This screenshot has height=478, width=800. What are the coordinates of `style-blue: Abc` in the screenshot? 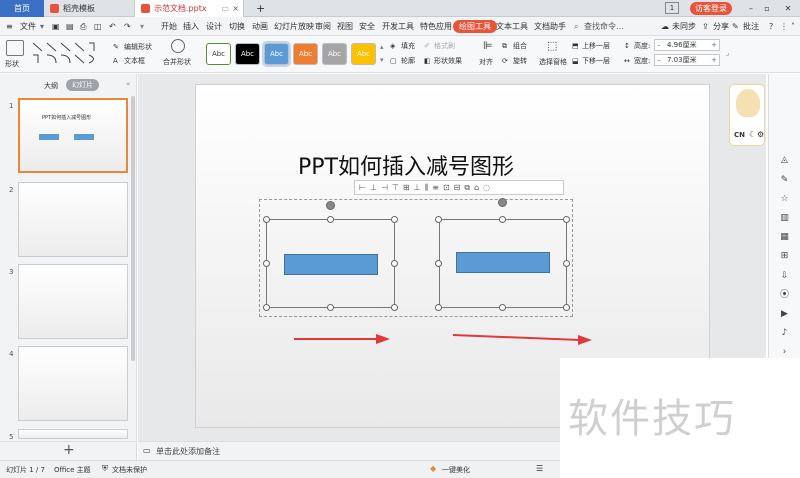 It's located at (276, 54).